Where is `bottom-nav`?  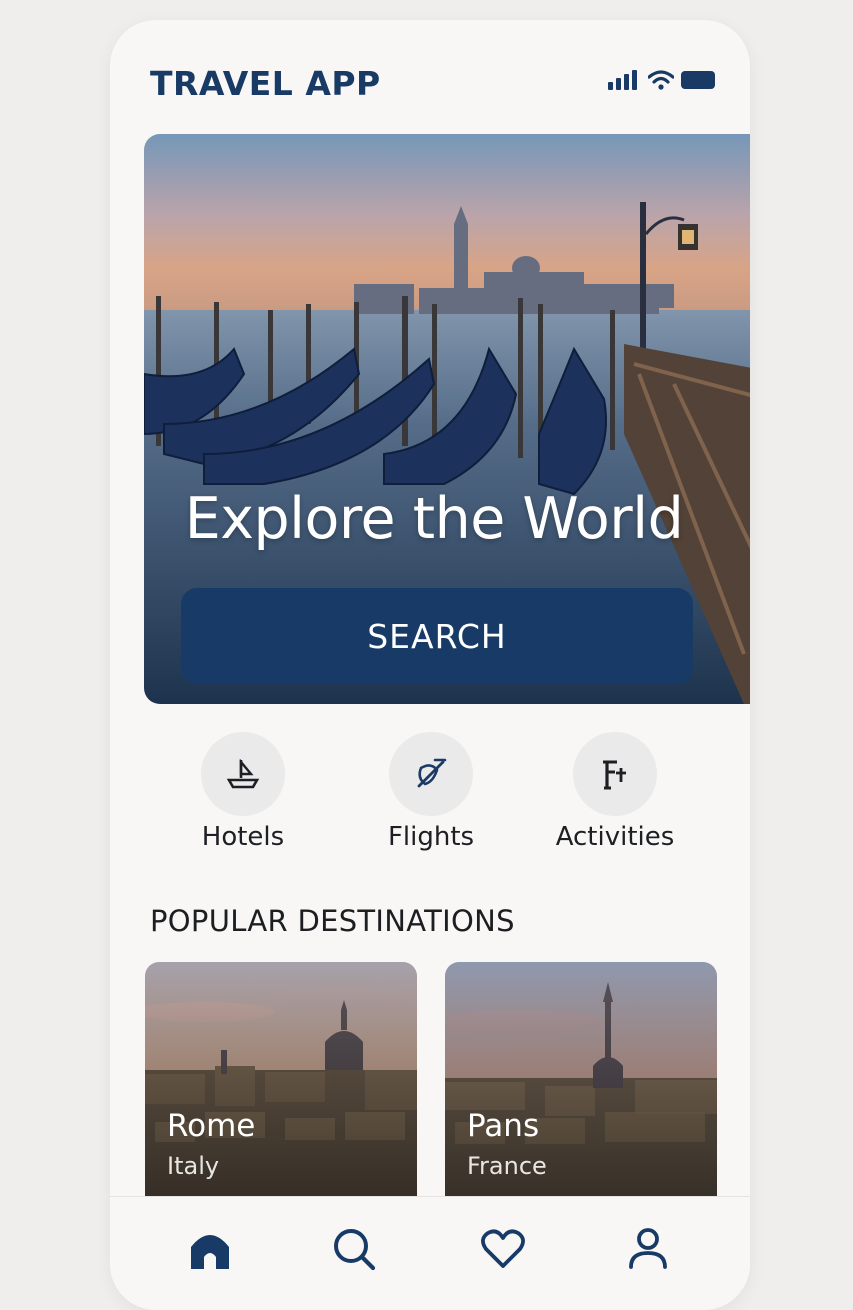
bottom-nav is located at coordinates (430, 1253).